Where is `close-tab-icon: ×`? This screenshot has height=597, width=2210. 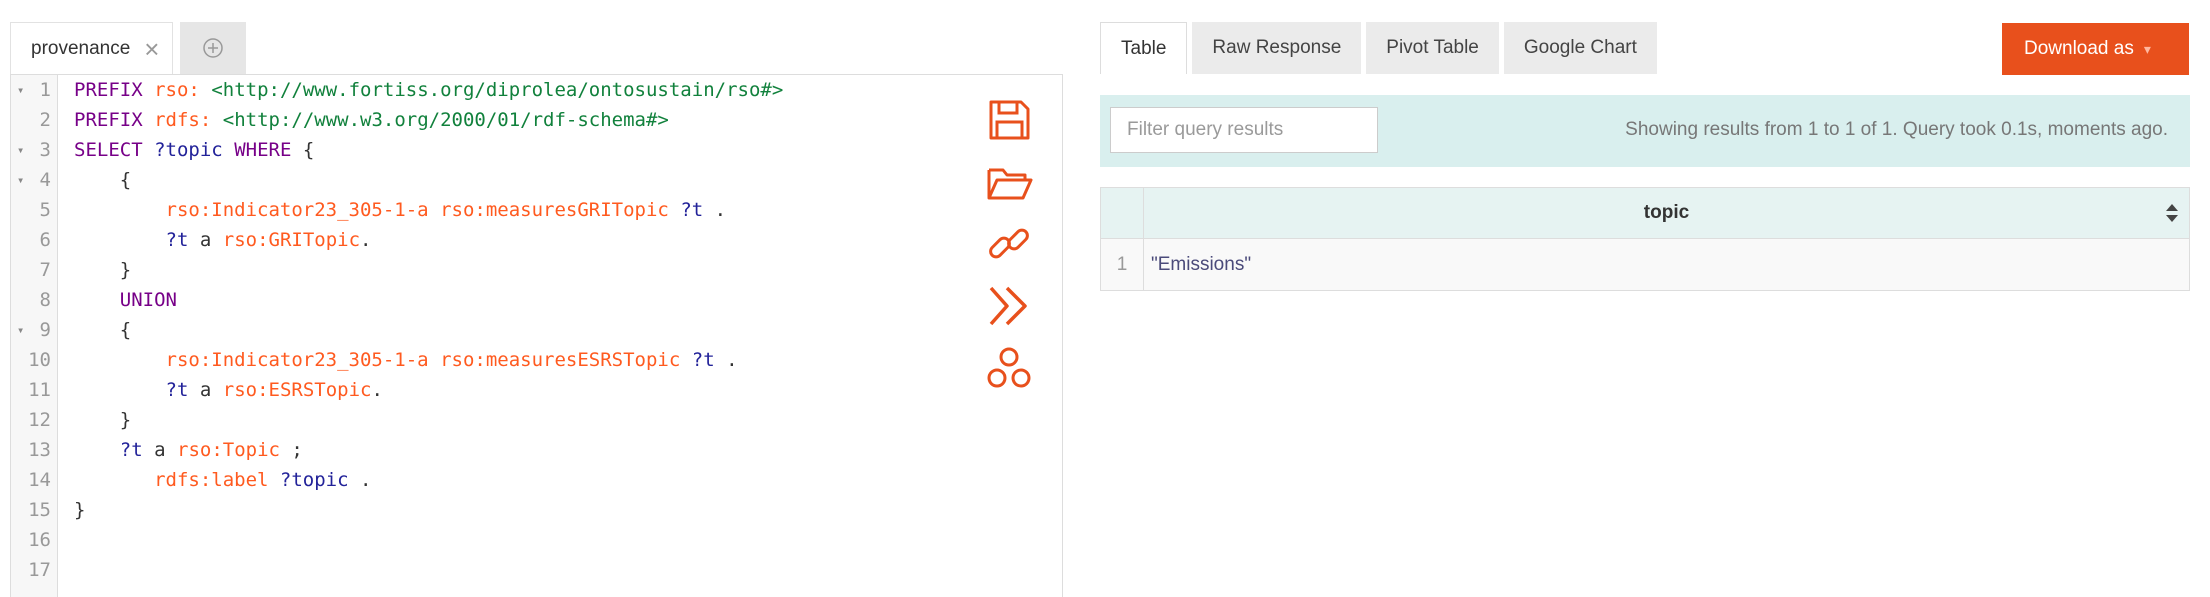 close-tab-icon: × is located at coordinates (151, 49).